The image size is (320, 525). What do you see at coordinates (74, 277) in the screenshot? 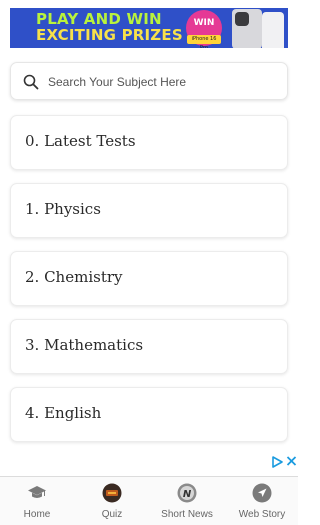
I see `subject-card-label: 2. Chemistry` at bounding box center [74, 277].